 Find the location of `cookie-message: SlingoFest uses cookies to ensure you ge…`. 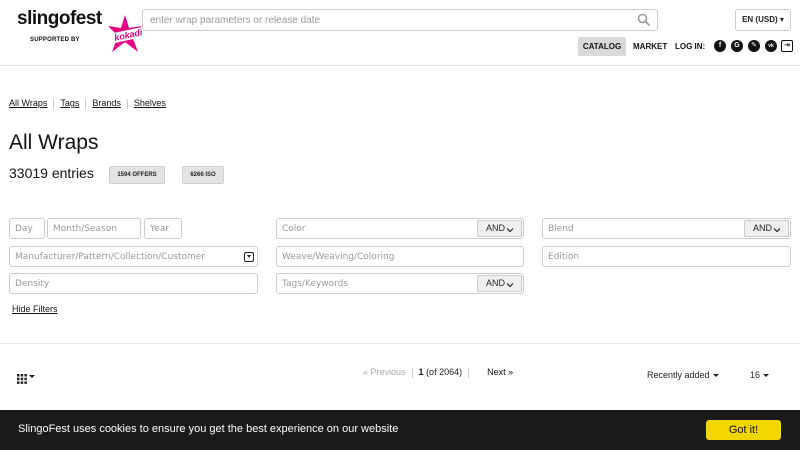

cookie-message: SlingoFest uses cookies to ensure you ge… is located at coordinates (208, 429).